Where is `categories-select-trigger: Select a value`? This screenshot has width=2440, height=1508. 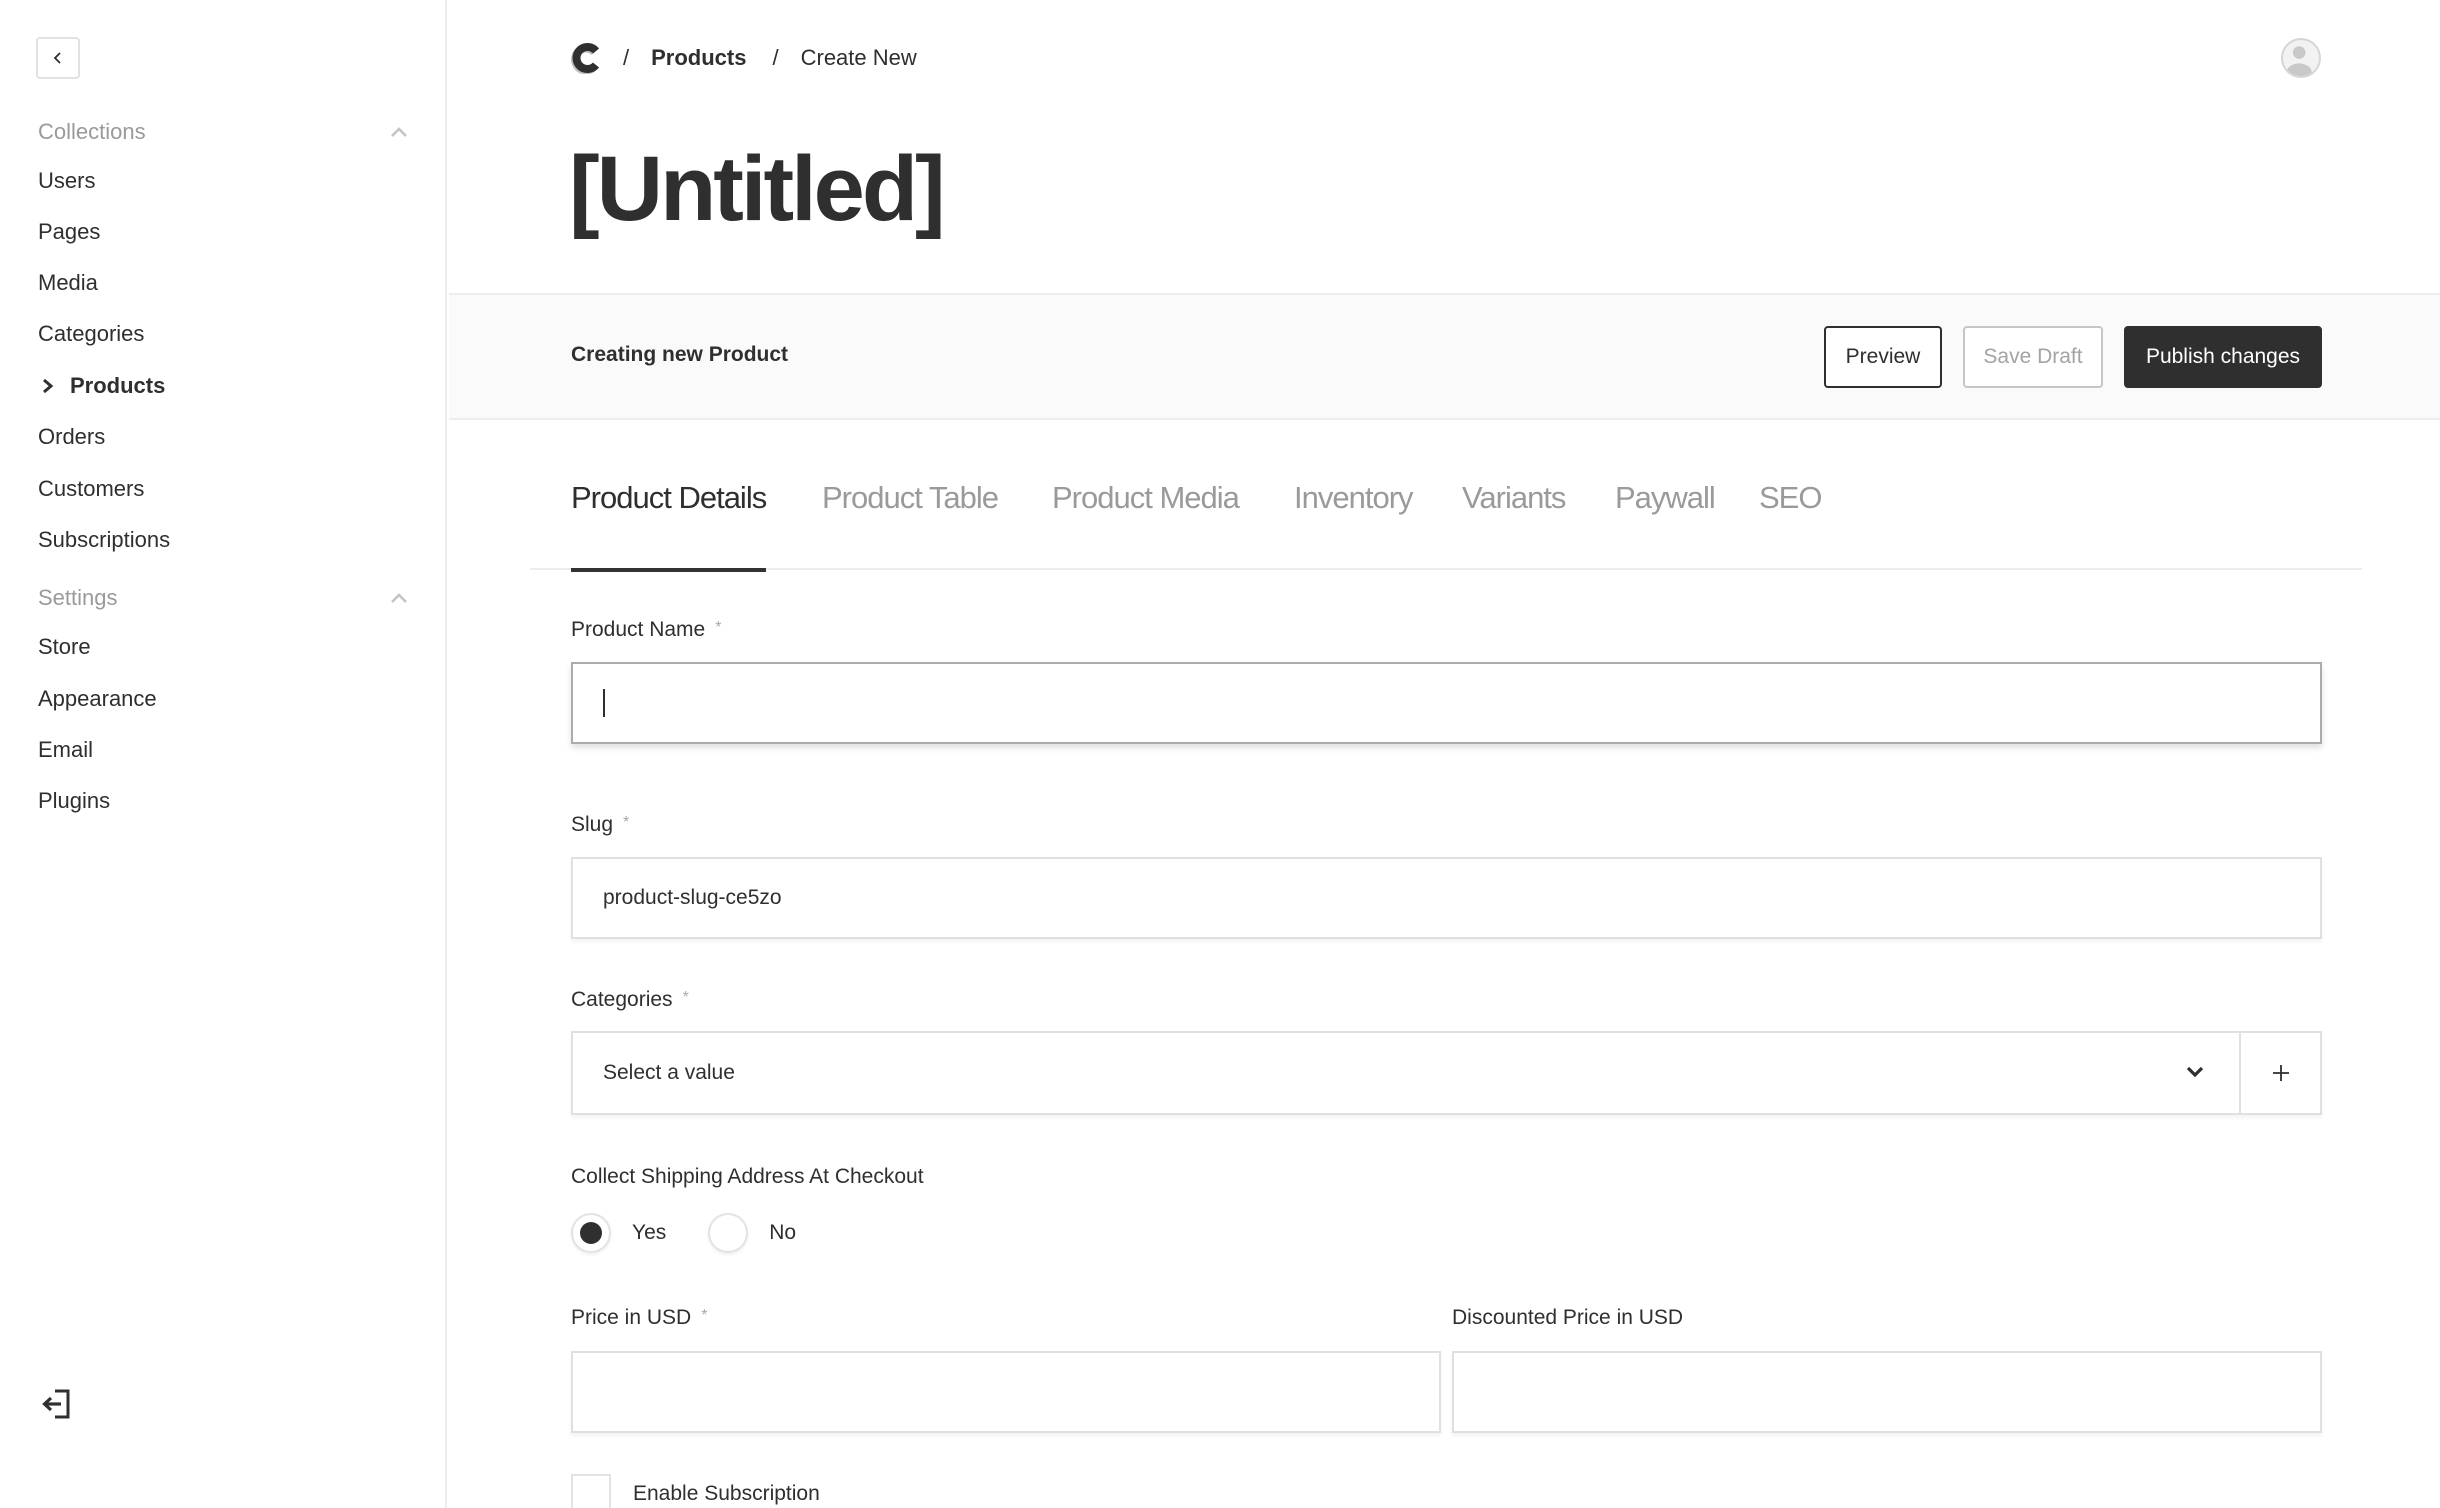
categories-select-trigger: Select a value is located at coordinates (1406, 1073).